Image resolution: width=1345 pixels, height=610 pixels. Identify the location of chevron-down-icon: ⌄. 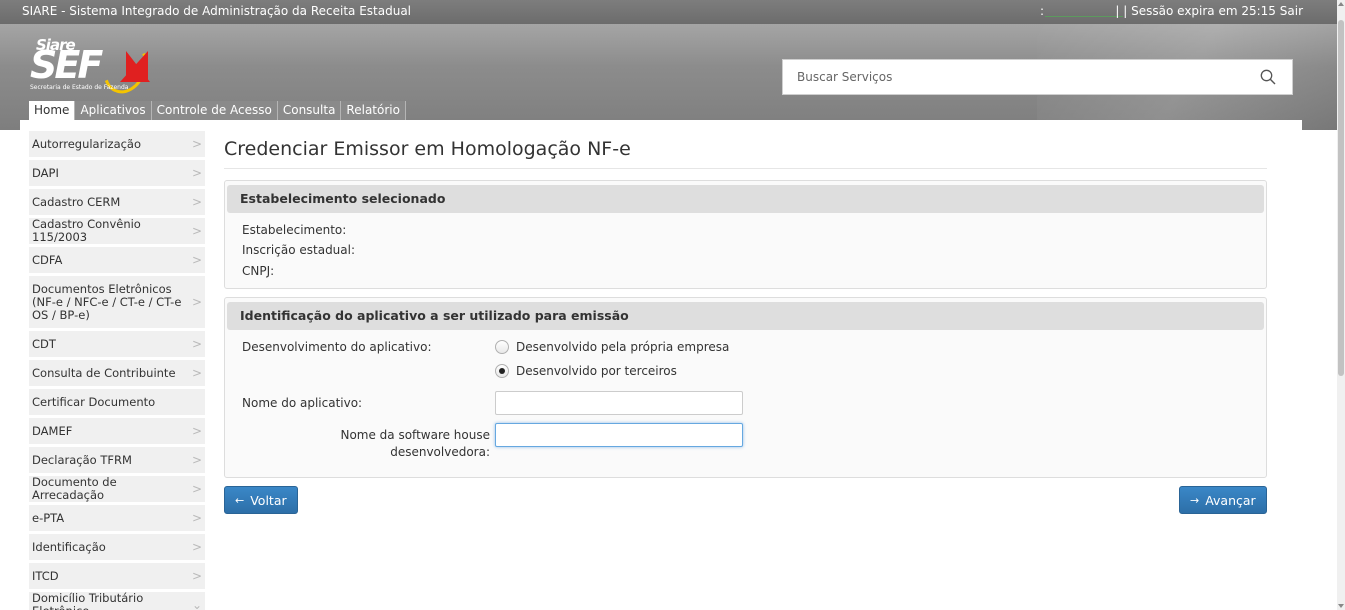
(196, 604).